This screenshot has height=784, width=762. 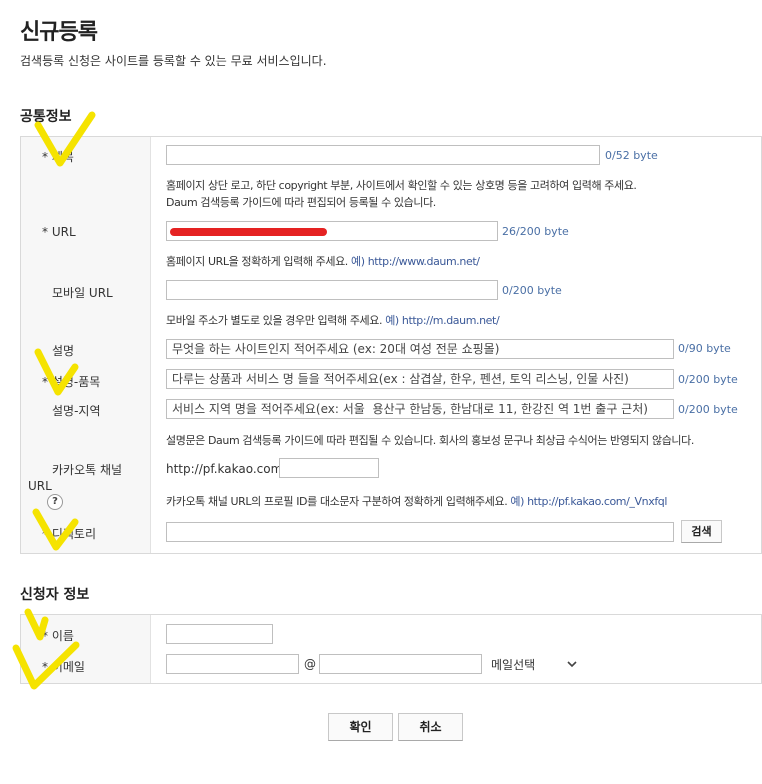 What do you see at coordinates (55, 502) in the screenshot?
I see `question-icon: ?` at bounding box center [55, 502].